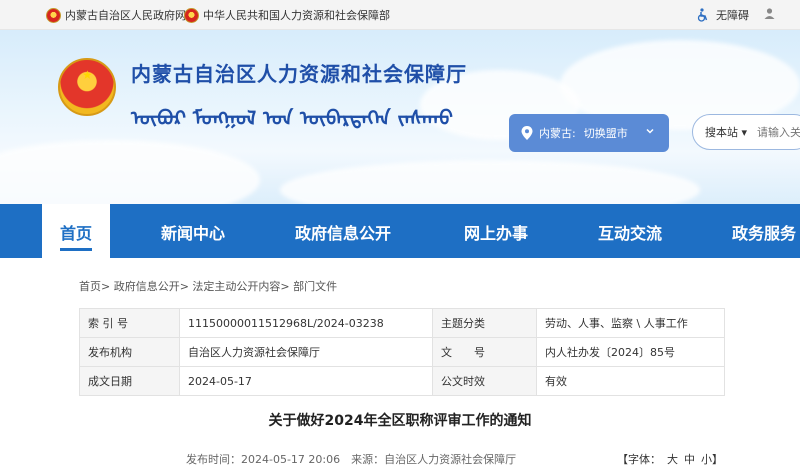 This screenshot has width=800, height=467. What do you see at coordinates (630, 232) in the screenshot?
I see `nav-item-interaction: 互动交流` at bounding box center [630, 232].